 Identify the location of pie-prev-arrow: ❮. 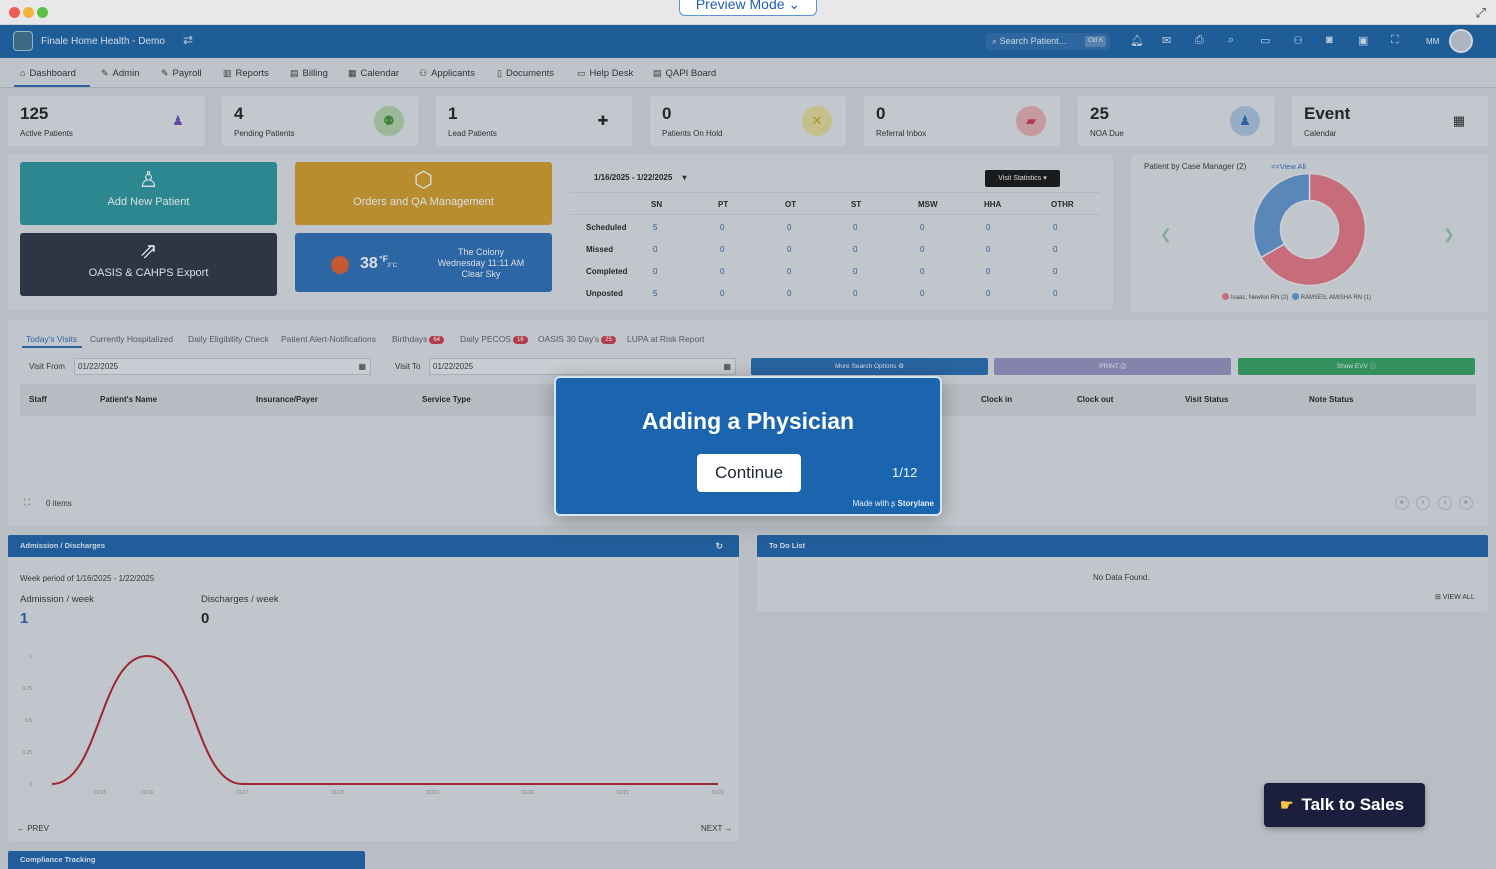
(1166, 234).